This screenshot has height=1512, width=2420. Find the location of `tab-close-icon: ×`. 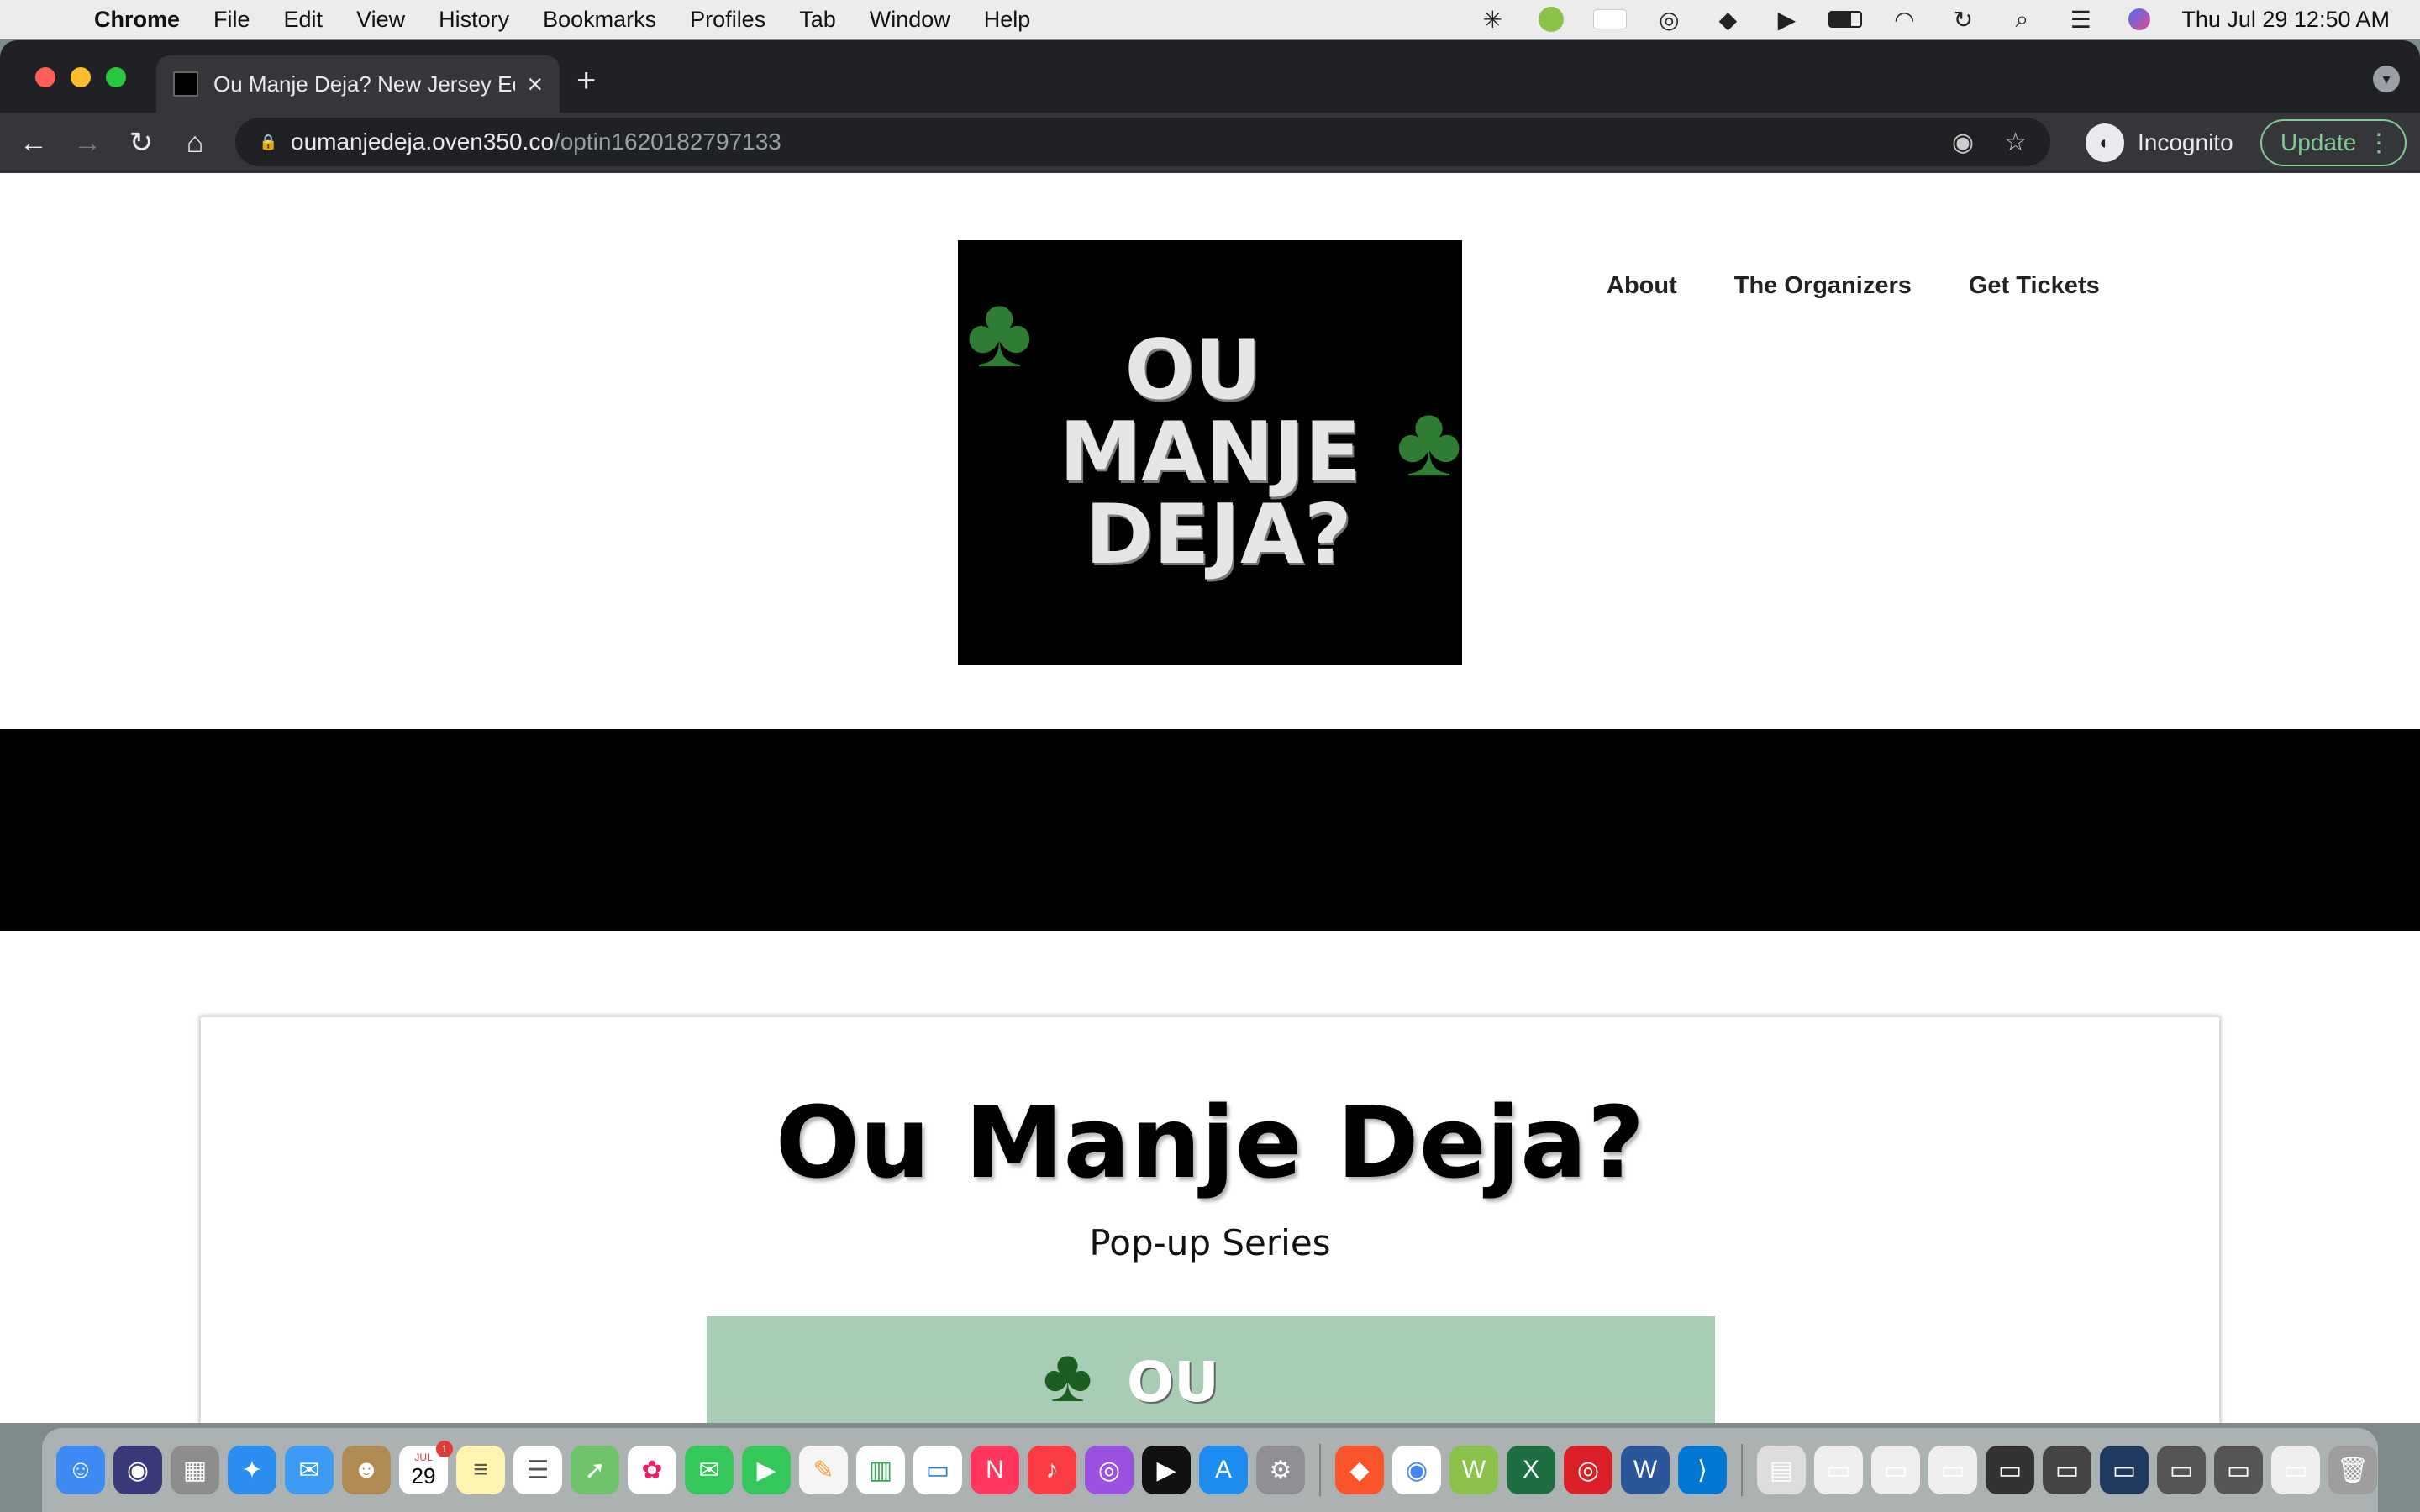

tab-close-icon: × is located at coordinates (535, 84).